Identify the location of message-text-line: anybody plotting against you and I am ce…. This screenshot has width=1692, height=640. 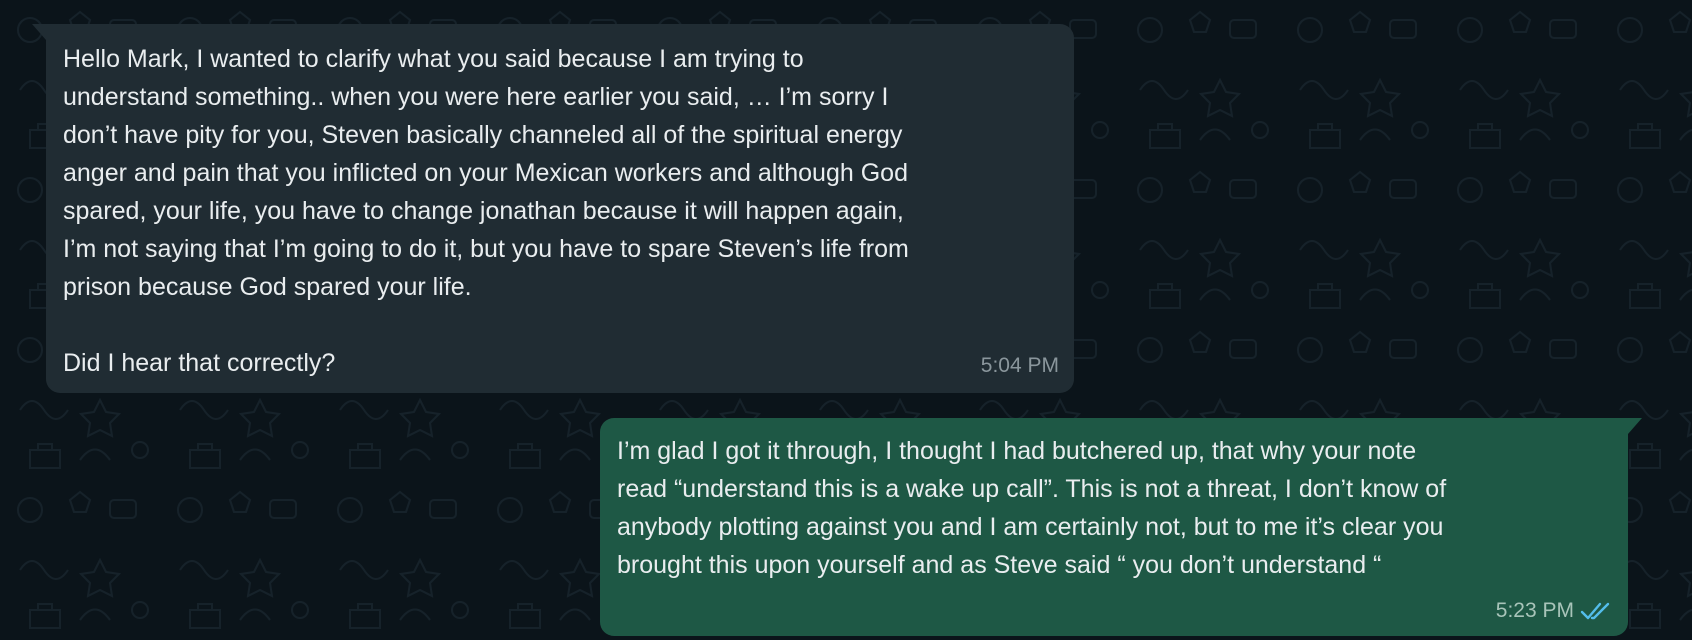
(1030, 527).